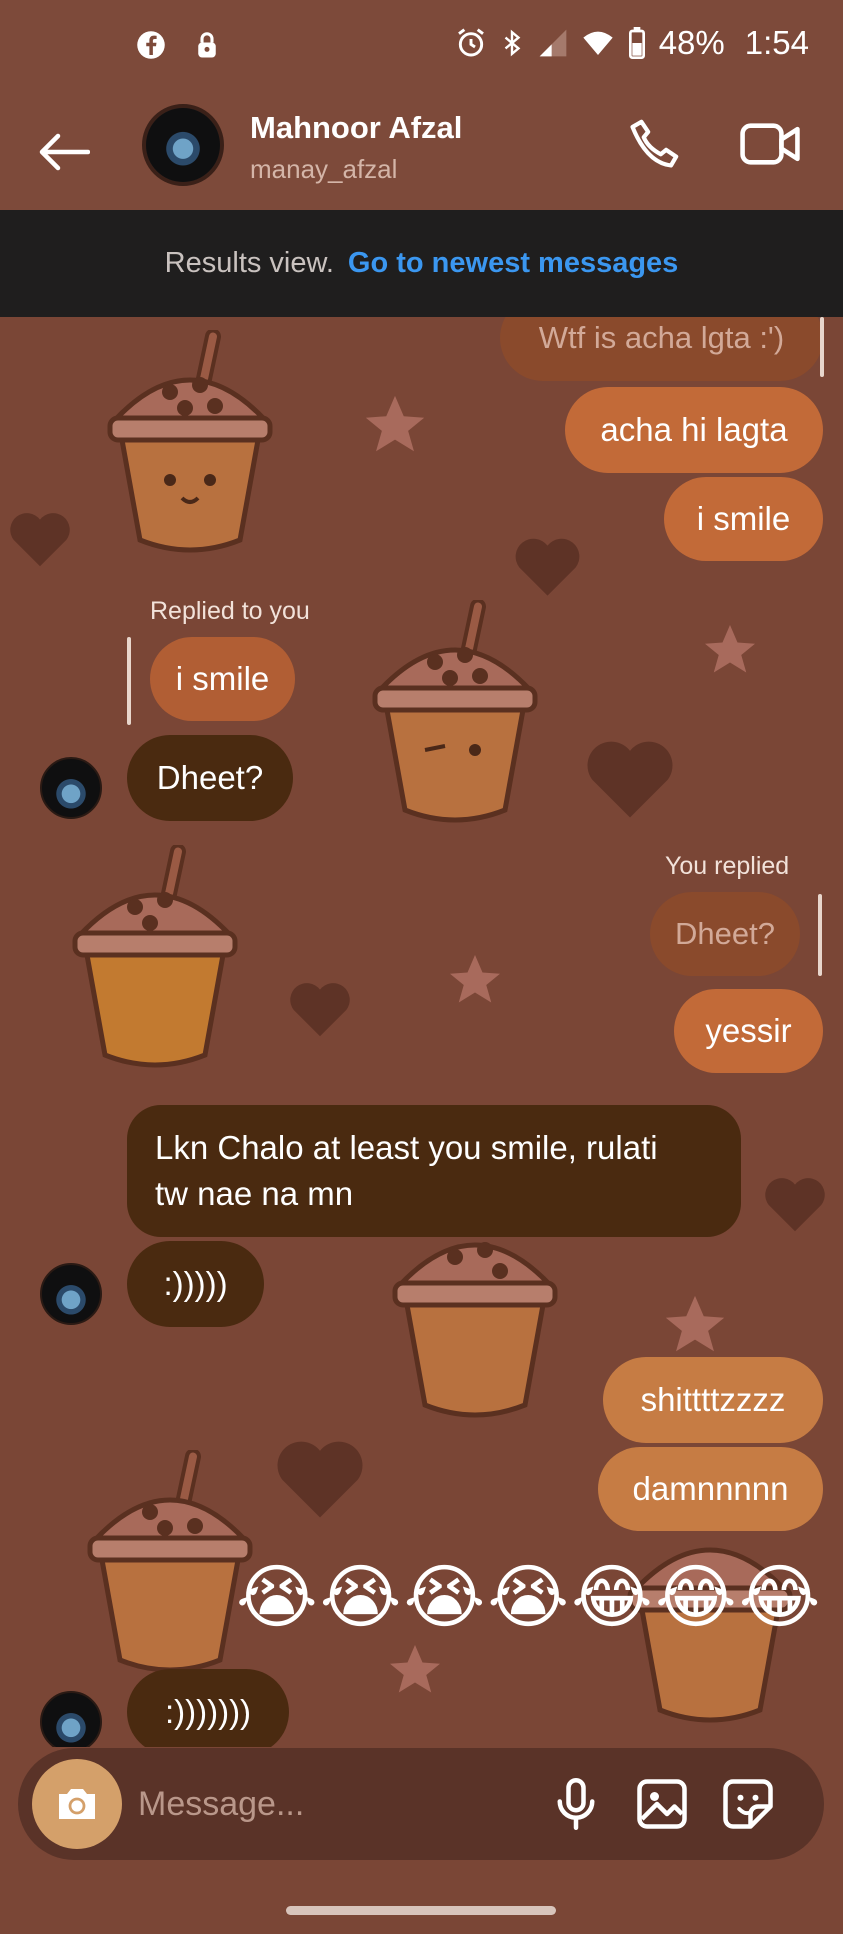  I want to click on alarm-icon, so click(470, 42).